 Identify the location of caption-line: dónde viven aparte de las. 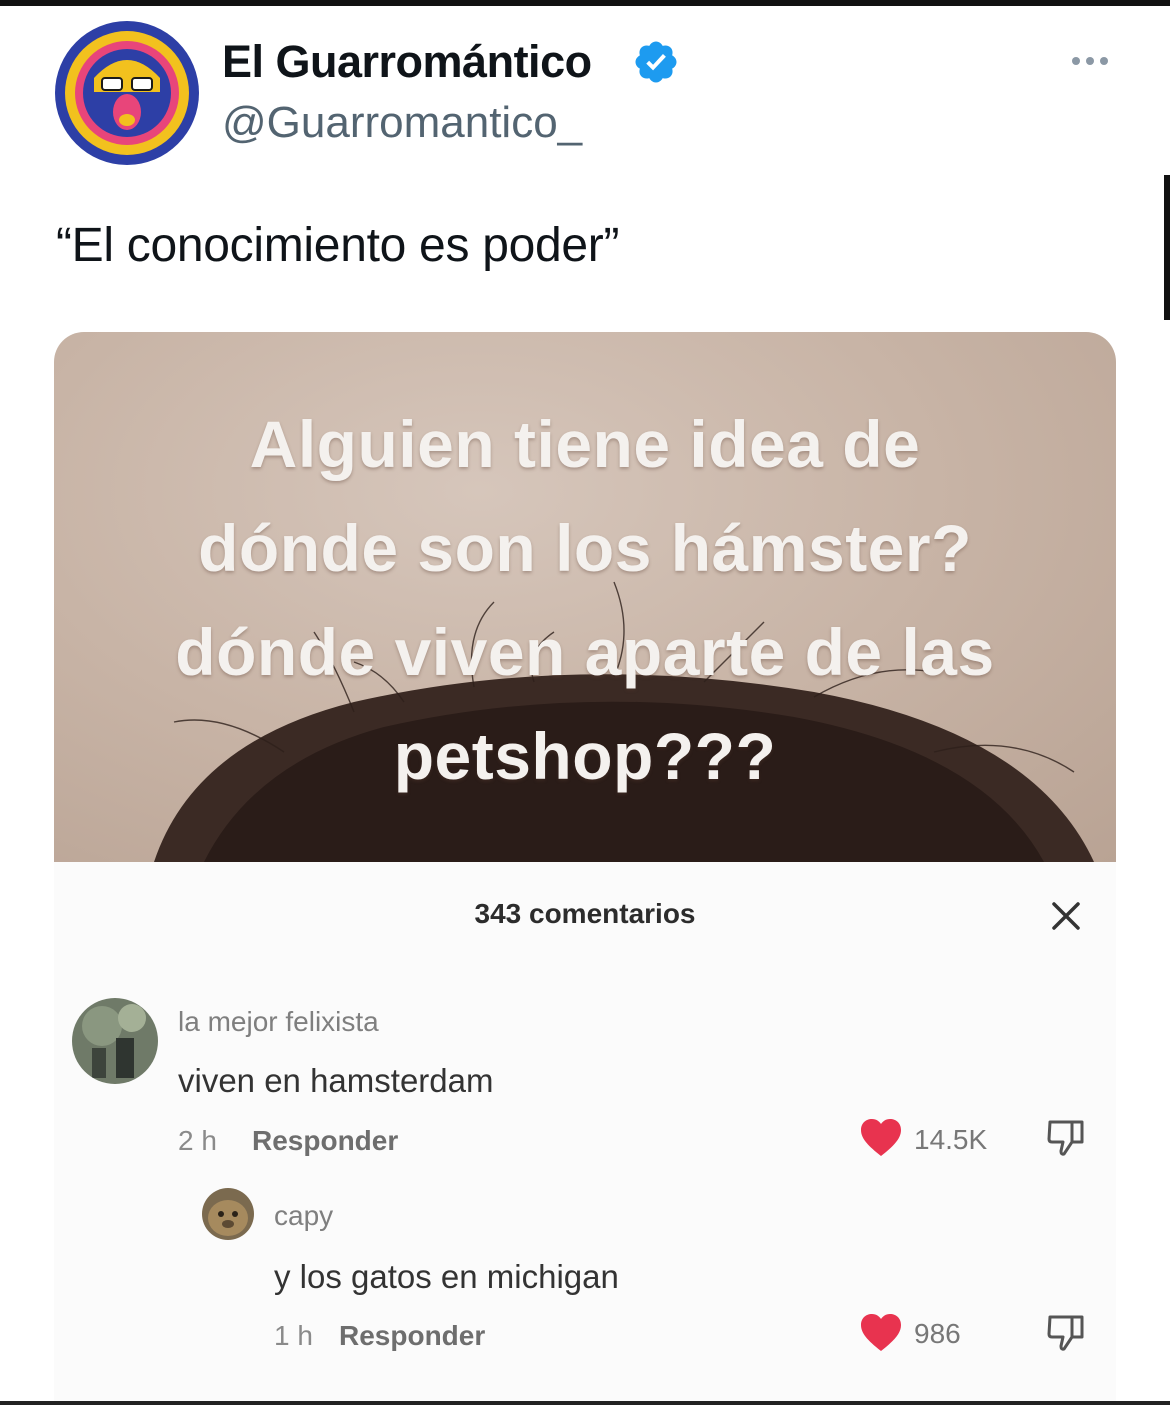
(585, 652).